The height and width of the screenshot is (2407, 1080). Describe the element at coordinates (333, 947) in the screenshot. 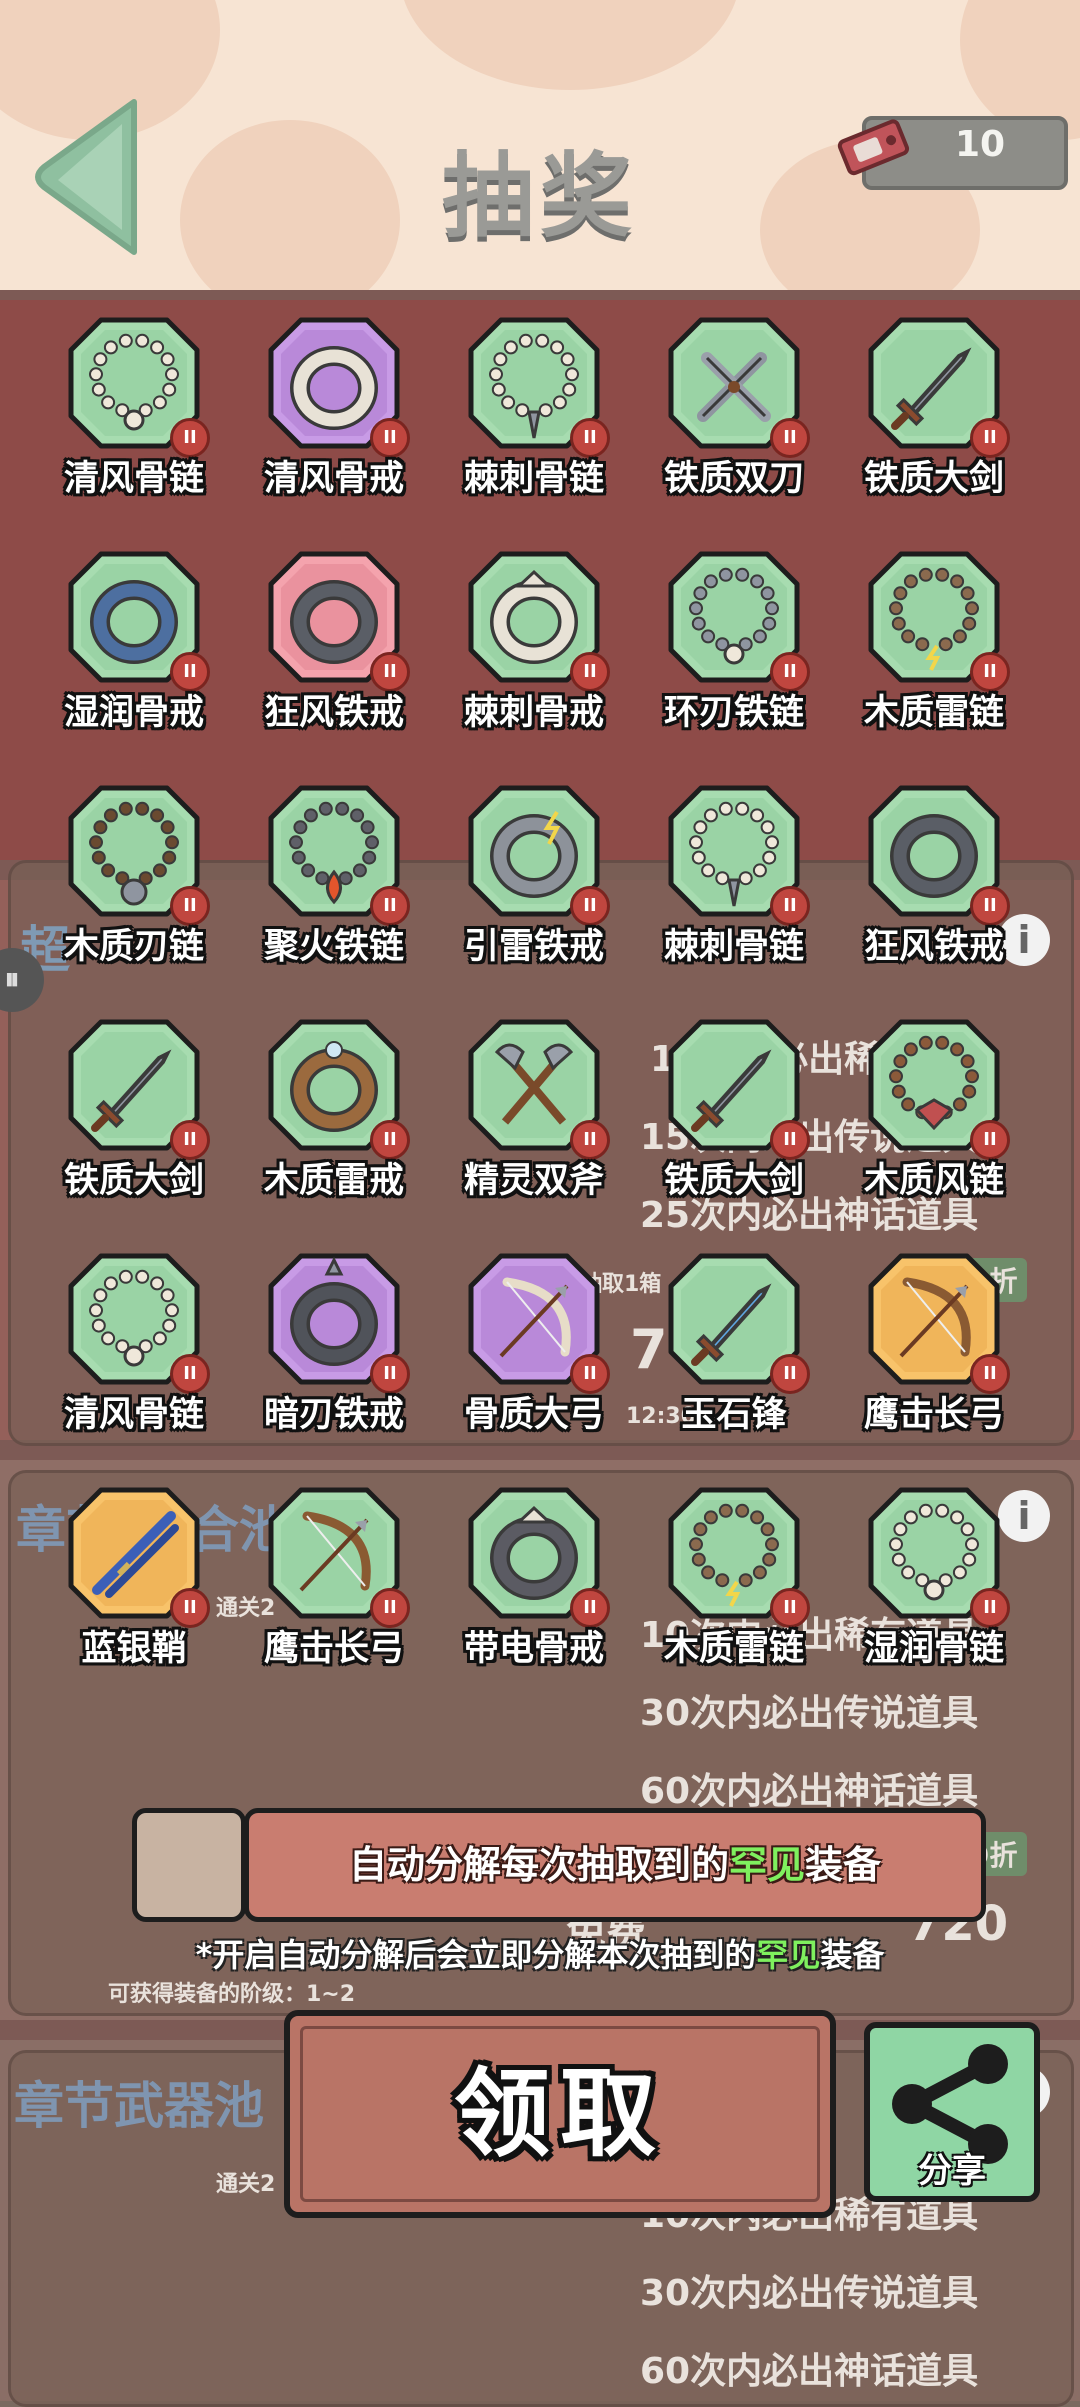

I see `reward-name: 聚火铁链` at that location.